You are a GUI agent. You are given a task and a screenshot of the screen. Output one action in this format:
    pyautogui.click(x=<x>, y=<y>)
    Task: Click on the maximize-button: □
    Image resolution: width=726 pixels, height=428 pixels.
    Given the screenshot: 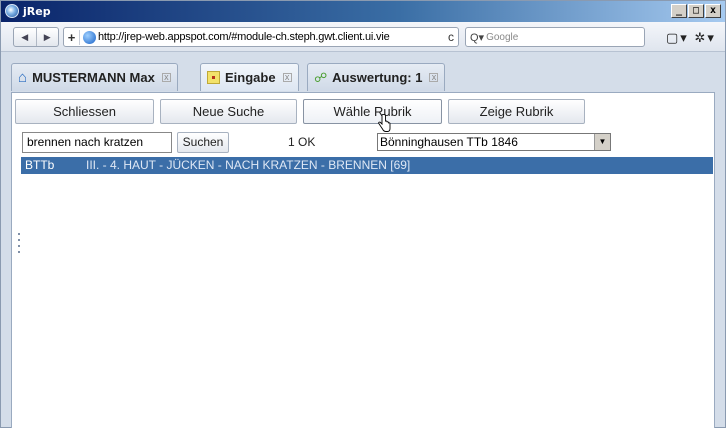 What is the action you would take?
    pyautogui.click(x=696, y=11)
    